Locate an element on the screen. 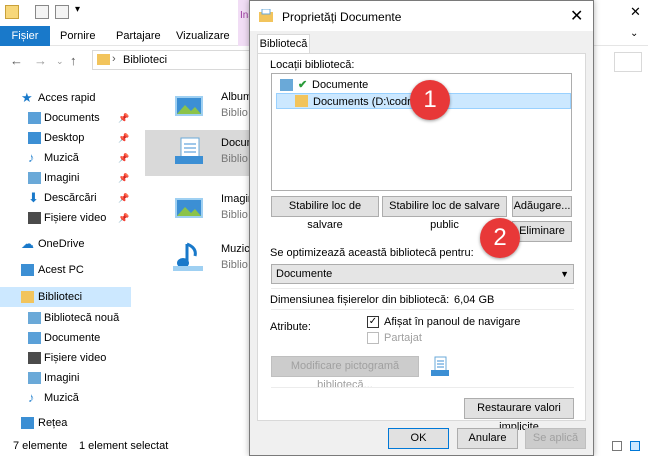  ok-button: OK is located at coordinates (418, 438).